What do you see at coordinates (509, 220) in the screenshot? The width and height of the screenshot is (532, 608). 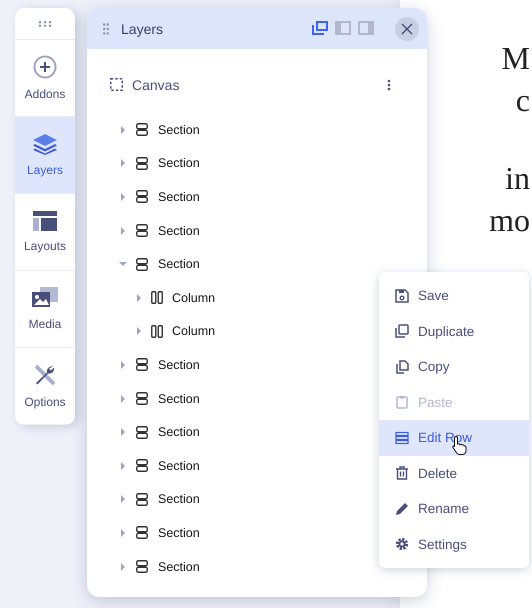 I see `page-text: mo` at bounding box center [509, 220].